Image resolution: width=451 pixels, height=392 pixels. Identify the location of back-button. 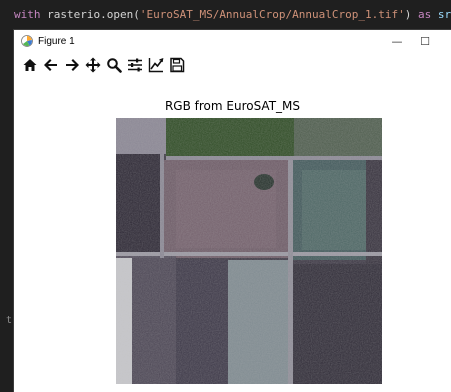
(50, 65).